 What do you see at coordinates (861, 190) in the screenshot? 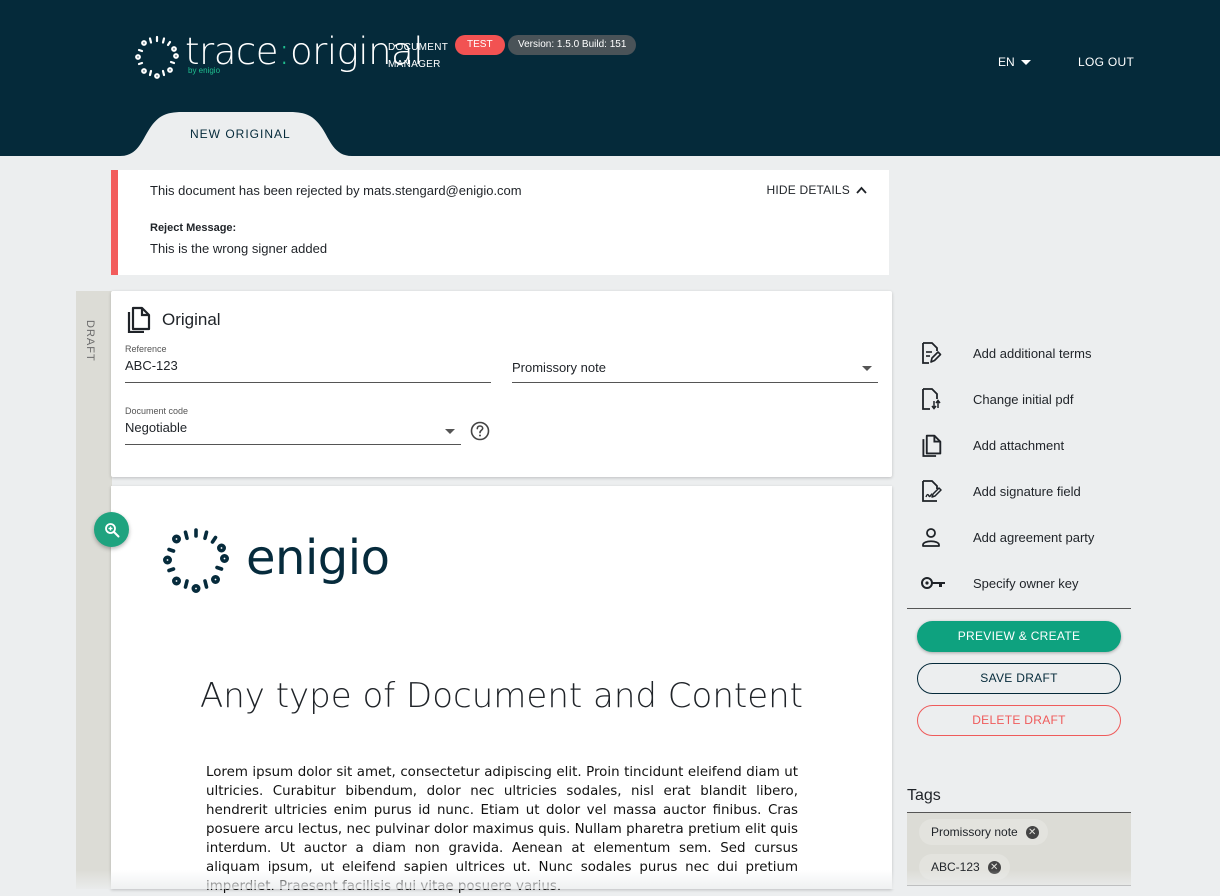
I see `chevron-up-icon` at bounding box center [861, 190].